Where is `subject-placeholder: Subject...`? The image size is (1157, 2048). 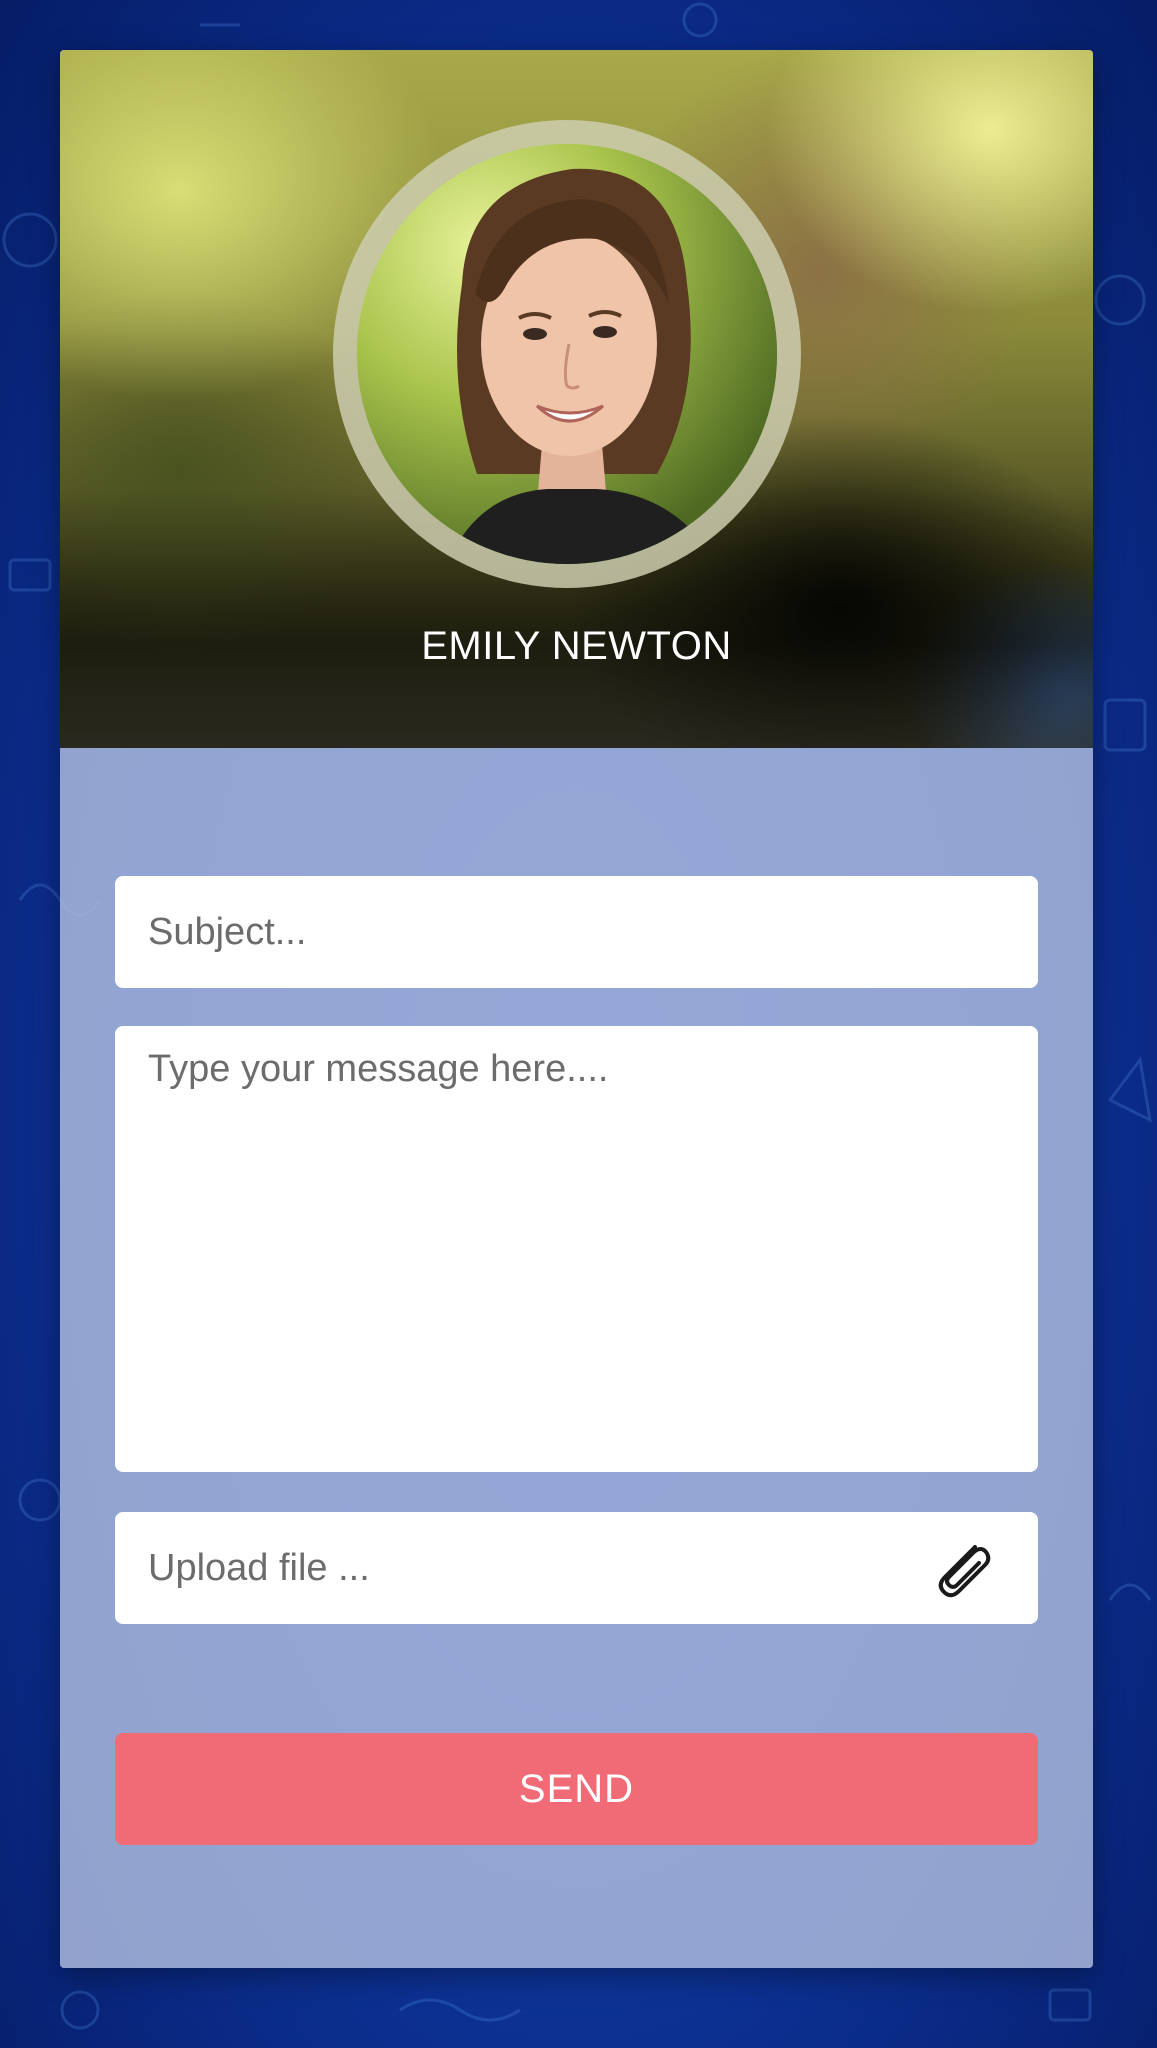 subject-placeholder: Subject... is located at coordinates (227, 931).